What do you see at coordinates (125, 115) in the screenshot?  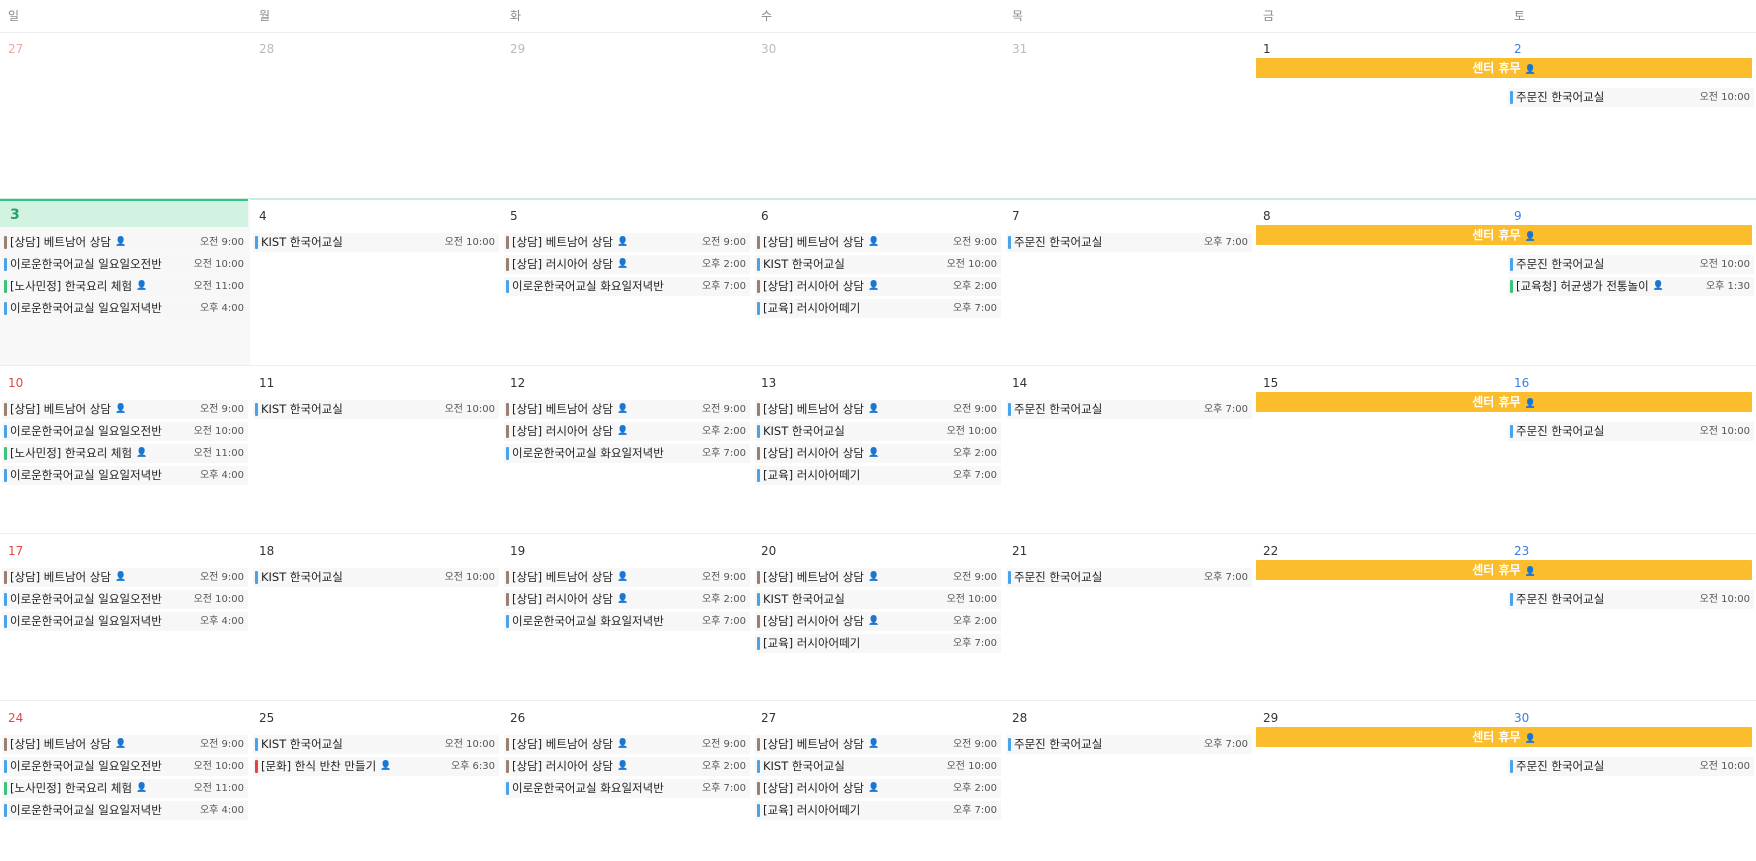 I see `day-cell: 27` at bounding box center [125, 115].